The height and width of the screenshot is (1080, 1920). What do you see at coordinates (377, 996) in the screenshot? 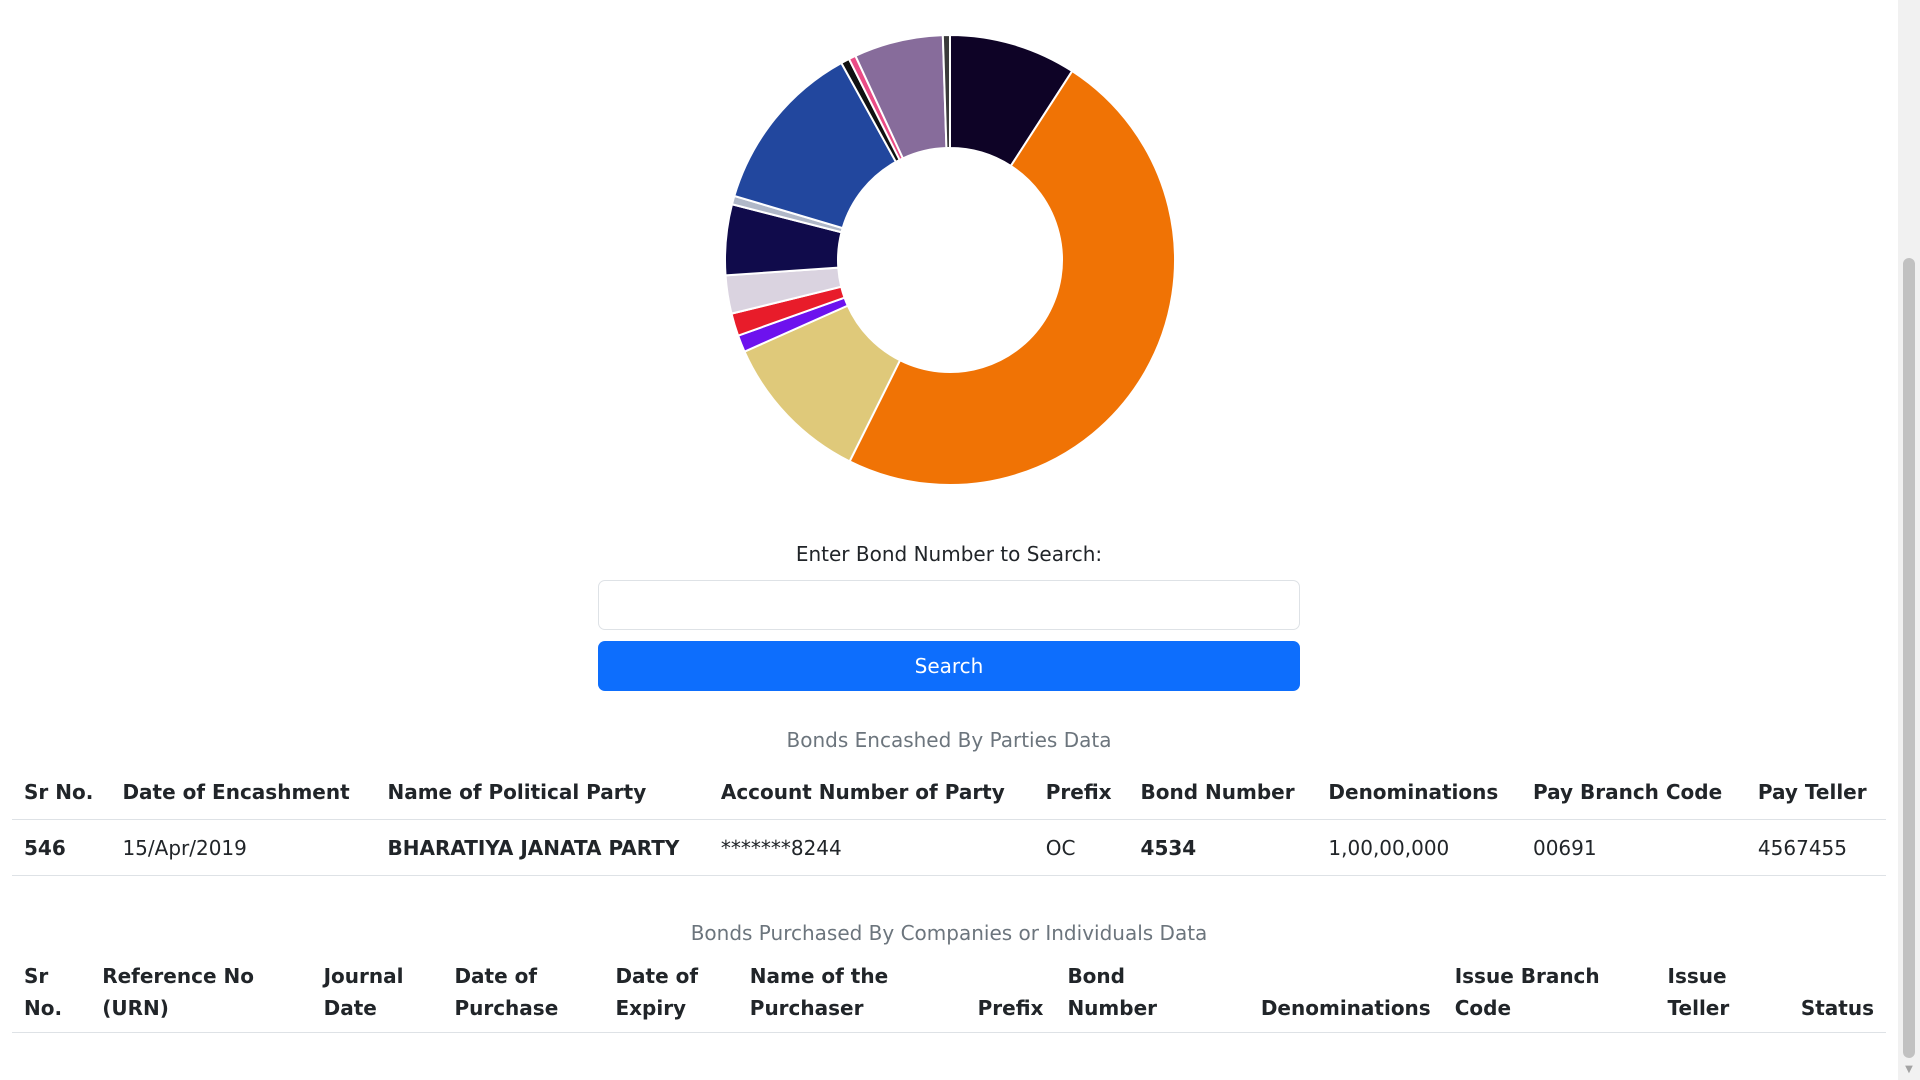
I see `header-journal-date: Journal Date` at bounding box center [377, 996].